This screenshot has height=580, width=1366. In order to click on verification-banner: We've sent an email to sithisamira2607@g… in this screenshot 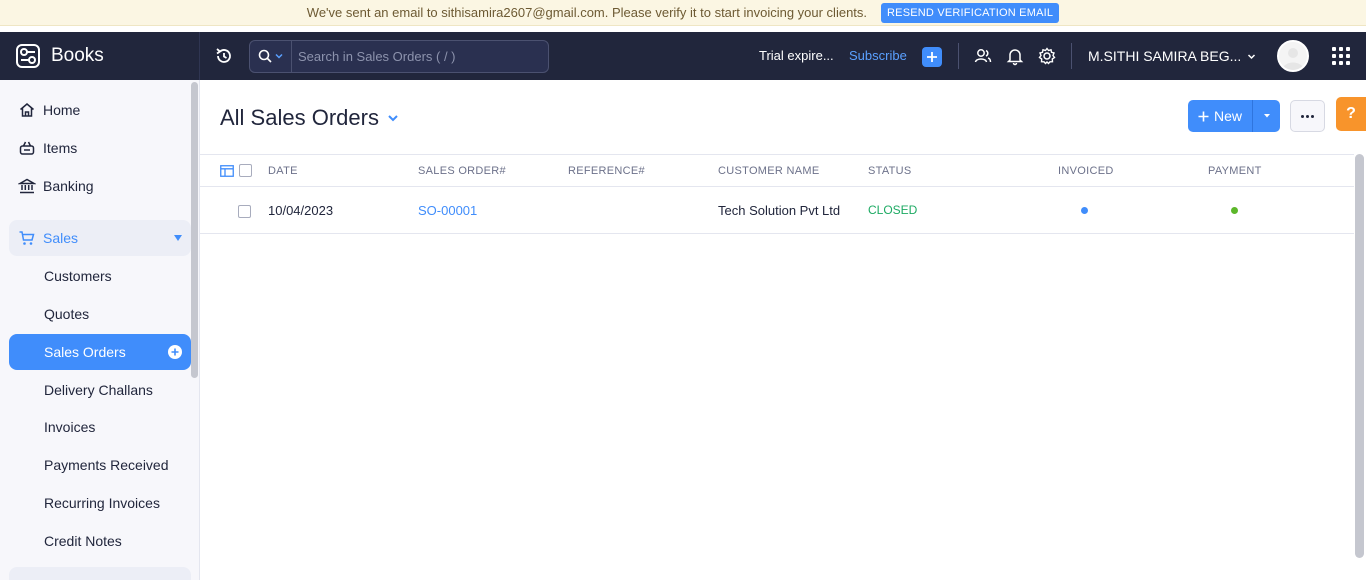, I will do `click(683, 13)`.